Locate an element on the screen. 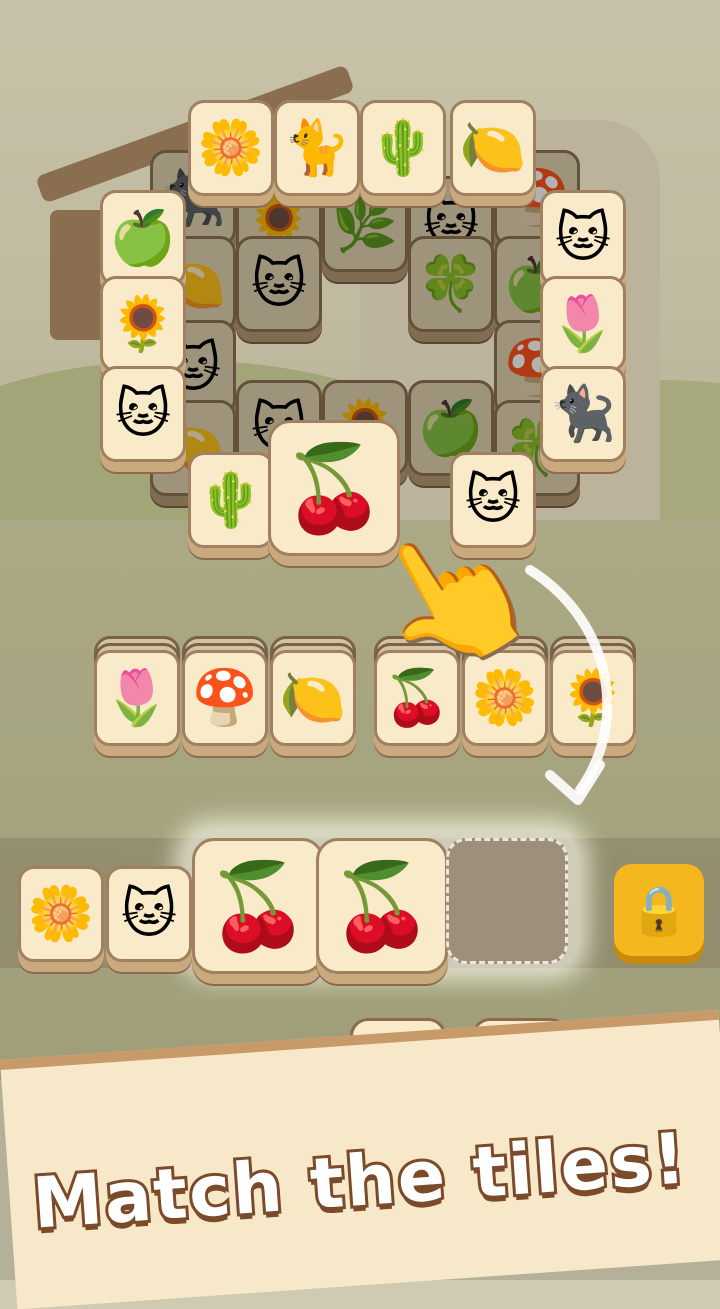 The width and height of the screenshot is (720, 1309). green-apple-icon: 🍏 is located at coordinates (143, 237).